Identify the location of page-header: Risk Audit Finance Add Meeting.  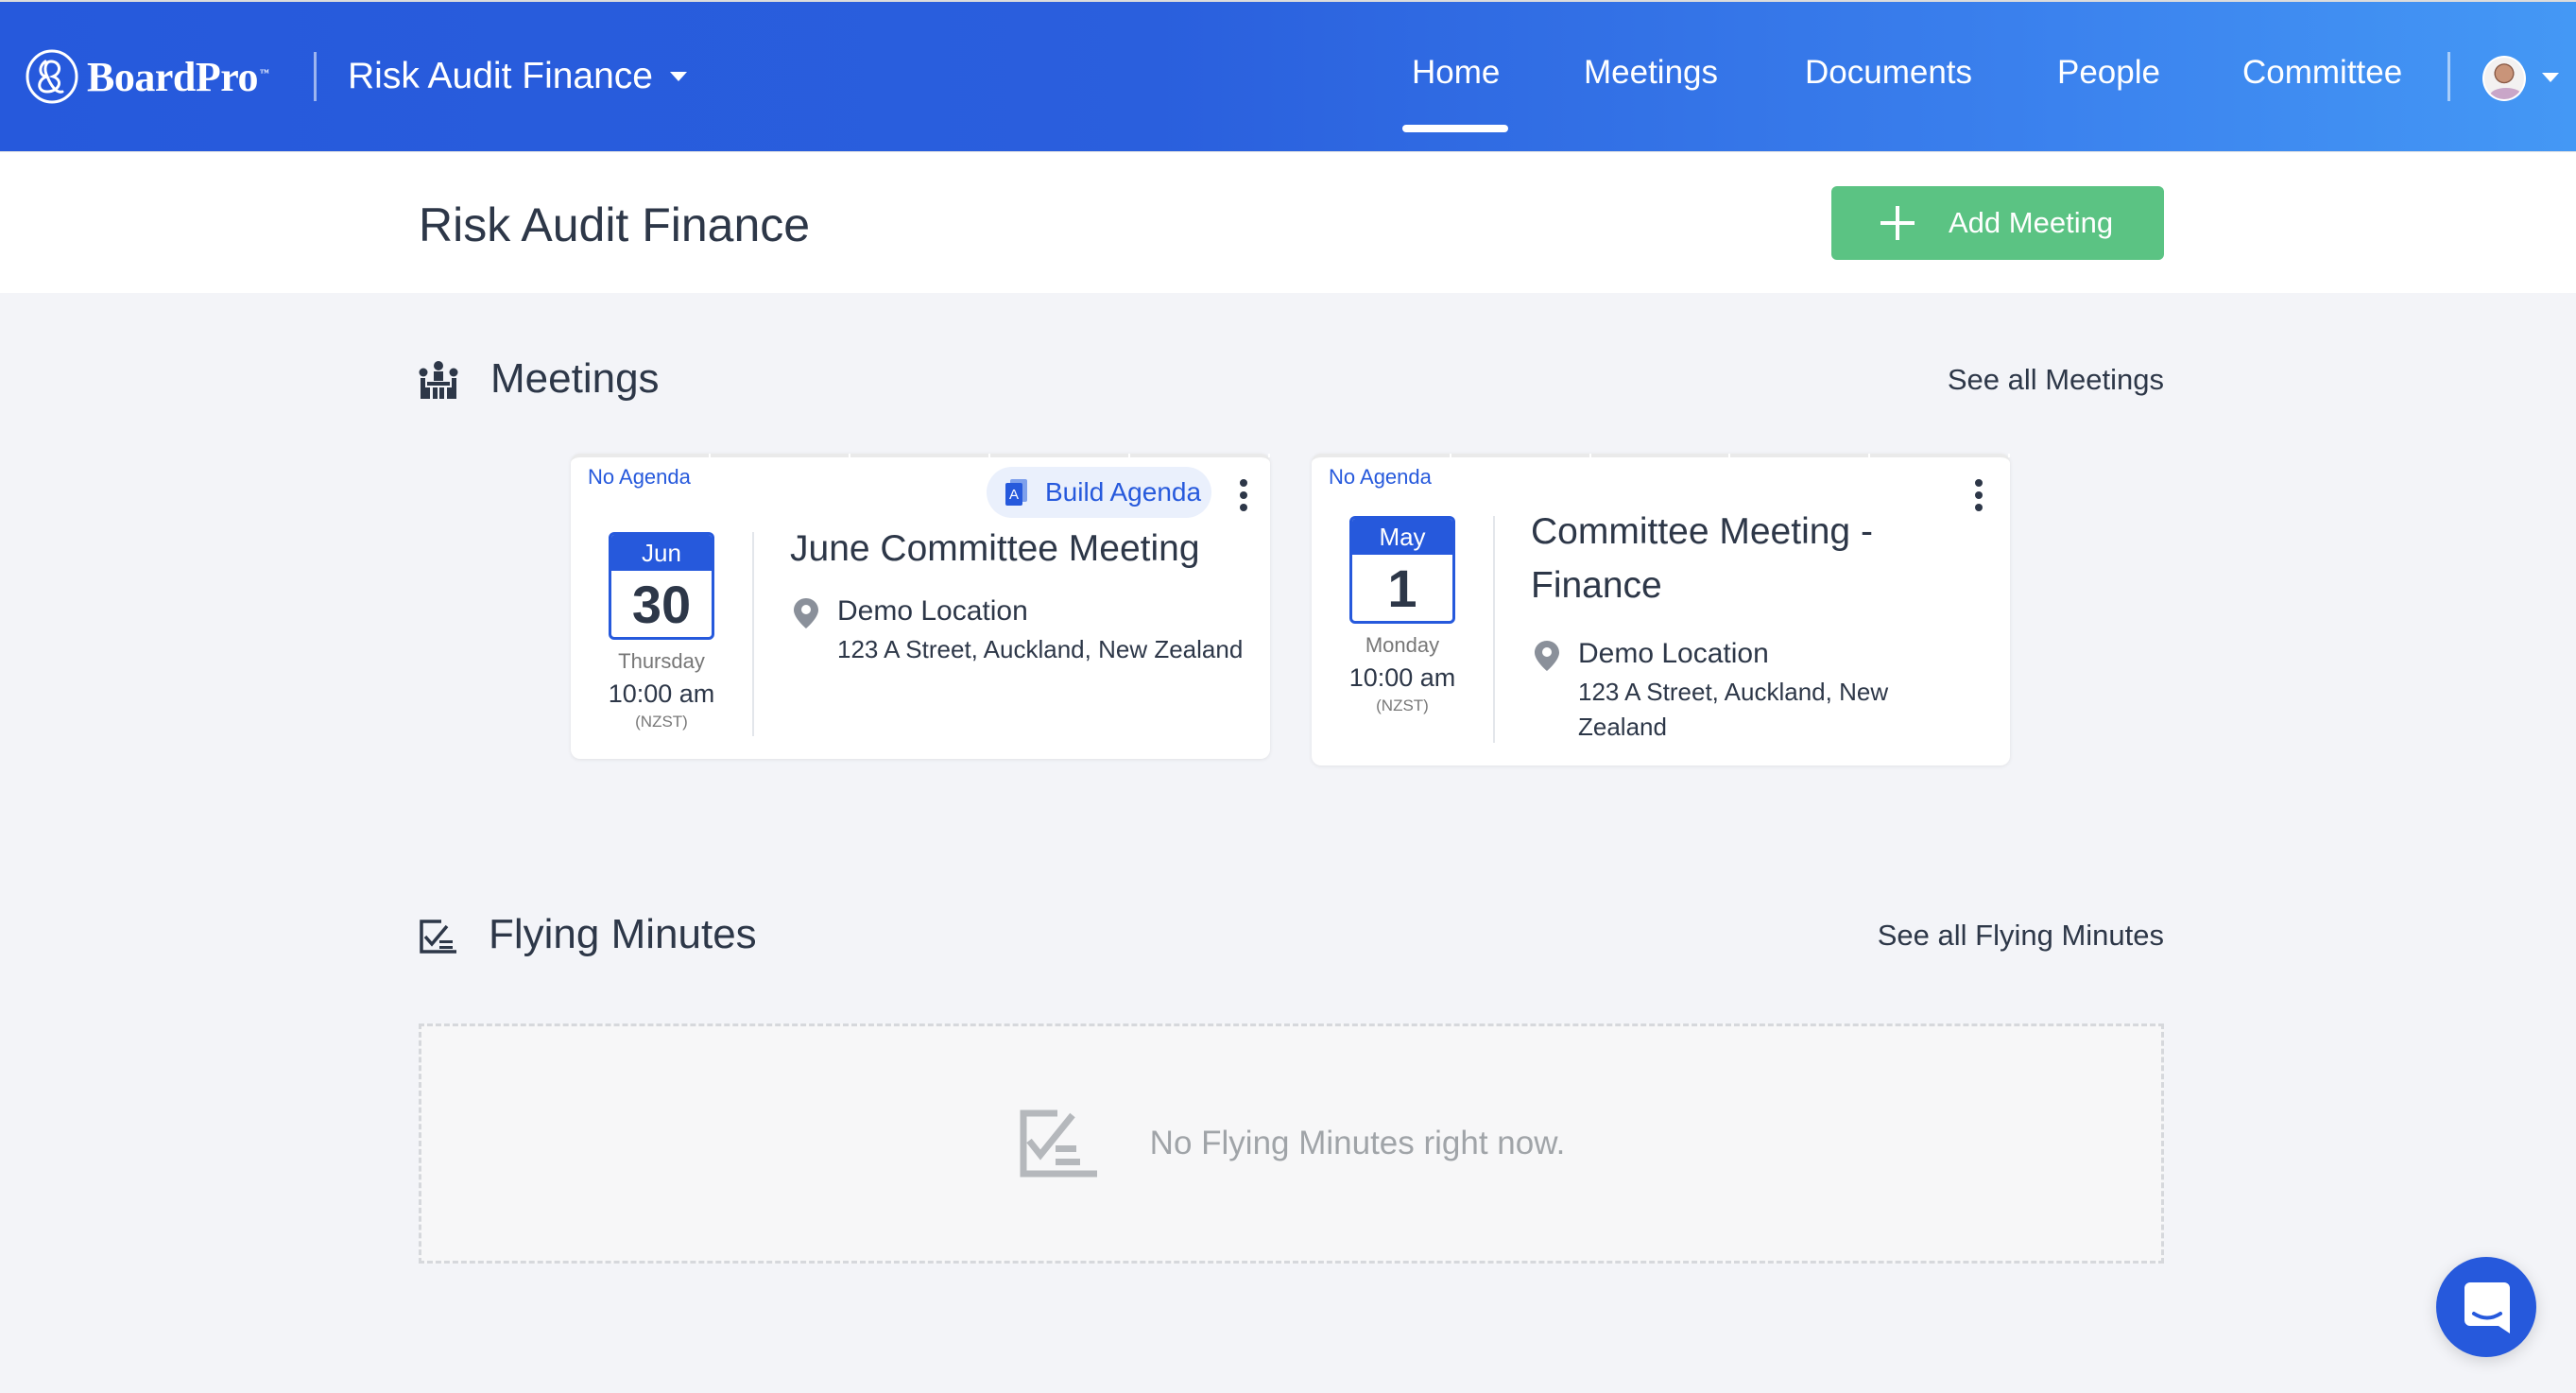
(1288, 222).